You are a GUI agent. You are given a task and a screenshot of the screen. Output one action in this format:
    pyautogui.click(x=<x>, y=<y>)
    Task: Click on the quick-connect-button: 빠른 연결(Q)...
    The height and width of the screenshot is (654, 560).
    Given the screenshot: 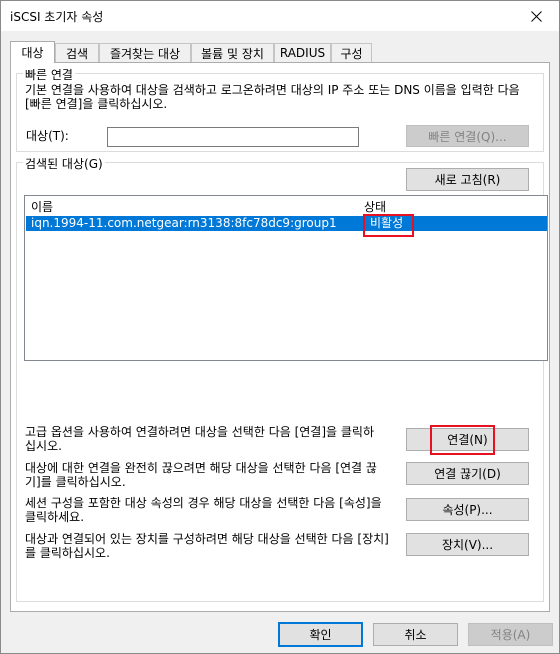 What is the action you would take?
    pyautogui.click(x=467, y=136)
    